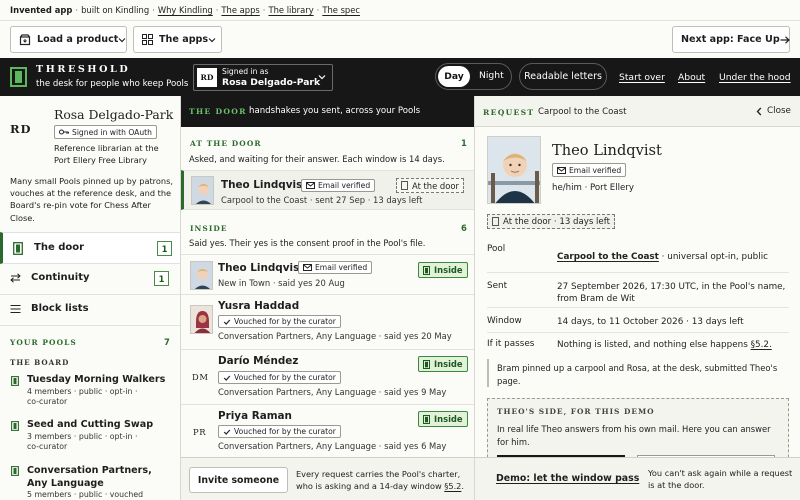 This screenshot has width=800, height=500. What do you see at coordinates (200, 432) in the screenshot?
I see `avatar: PR` at bounding box center [200, 432].